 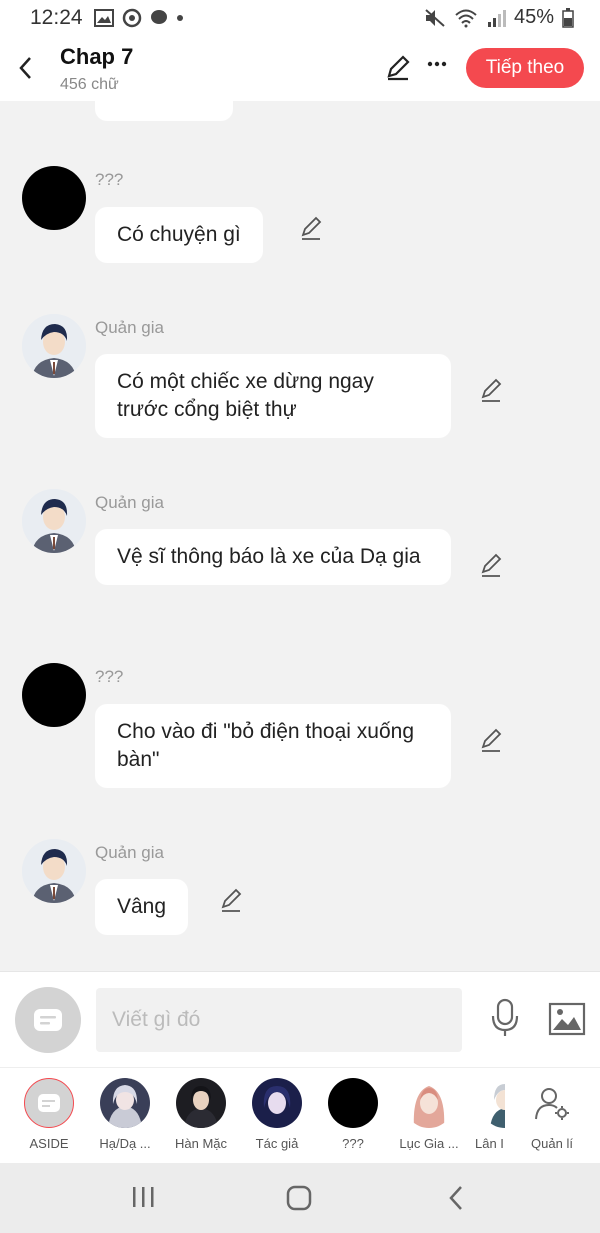 What do you see at coordinates (466, 18) in the screenshot?
I see `wifi-icon` at bounding box center [466, 18].